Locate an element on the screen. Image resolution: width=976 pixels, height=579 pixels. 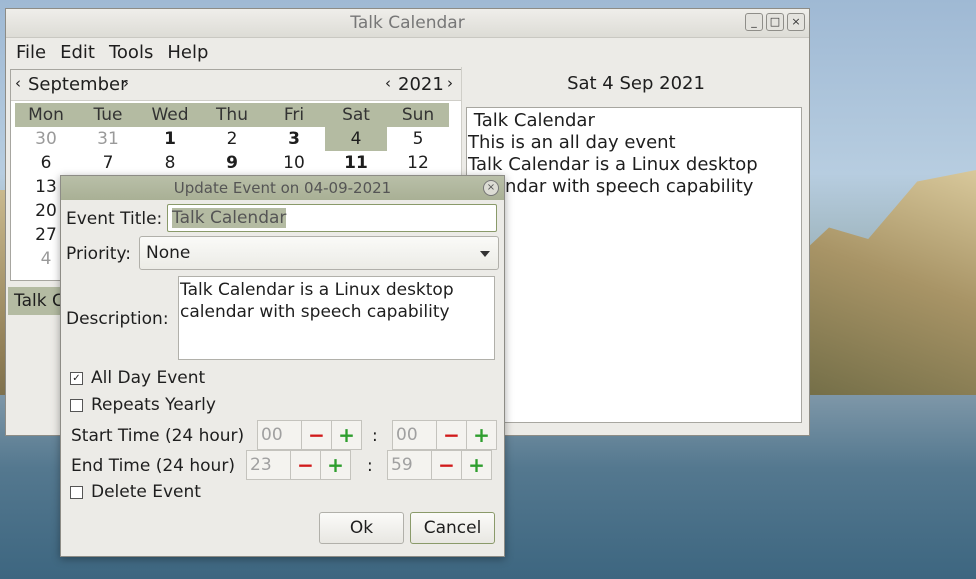
description-line: Talk Calendar is a Linux desktop is located at coordinates (317, 290).